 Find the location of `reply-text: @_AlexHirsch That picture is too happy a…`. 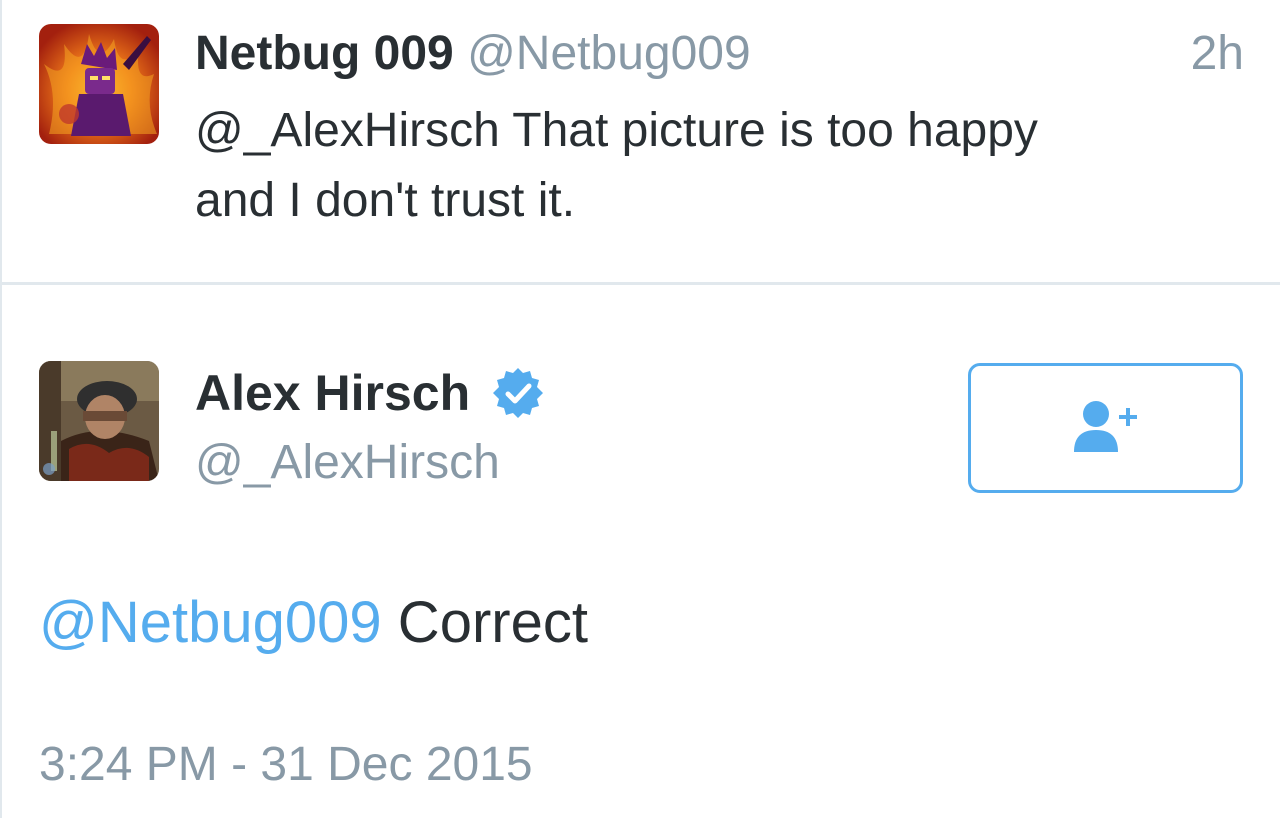

reply-text: @_AlexHirsch That picture is too happy a… is located at coordinates (705, 166).